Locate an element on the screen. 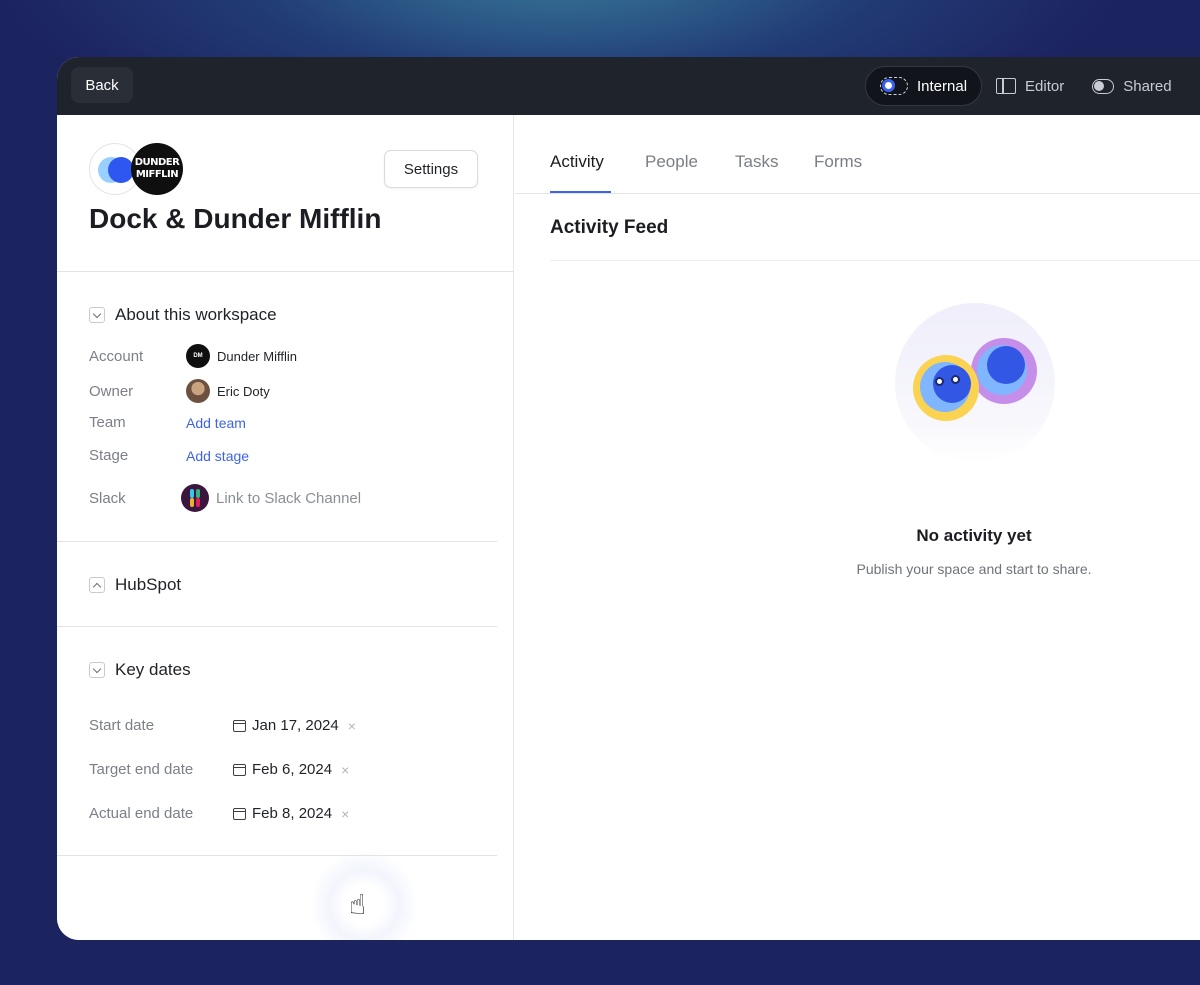  add-stage-link: Add stage is located at coordinates (217, 456).